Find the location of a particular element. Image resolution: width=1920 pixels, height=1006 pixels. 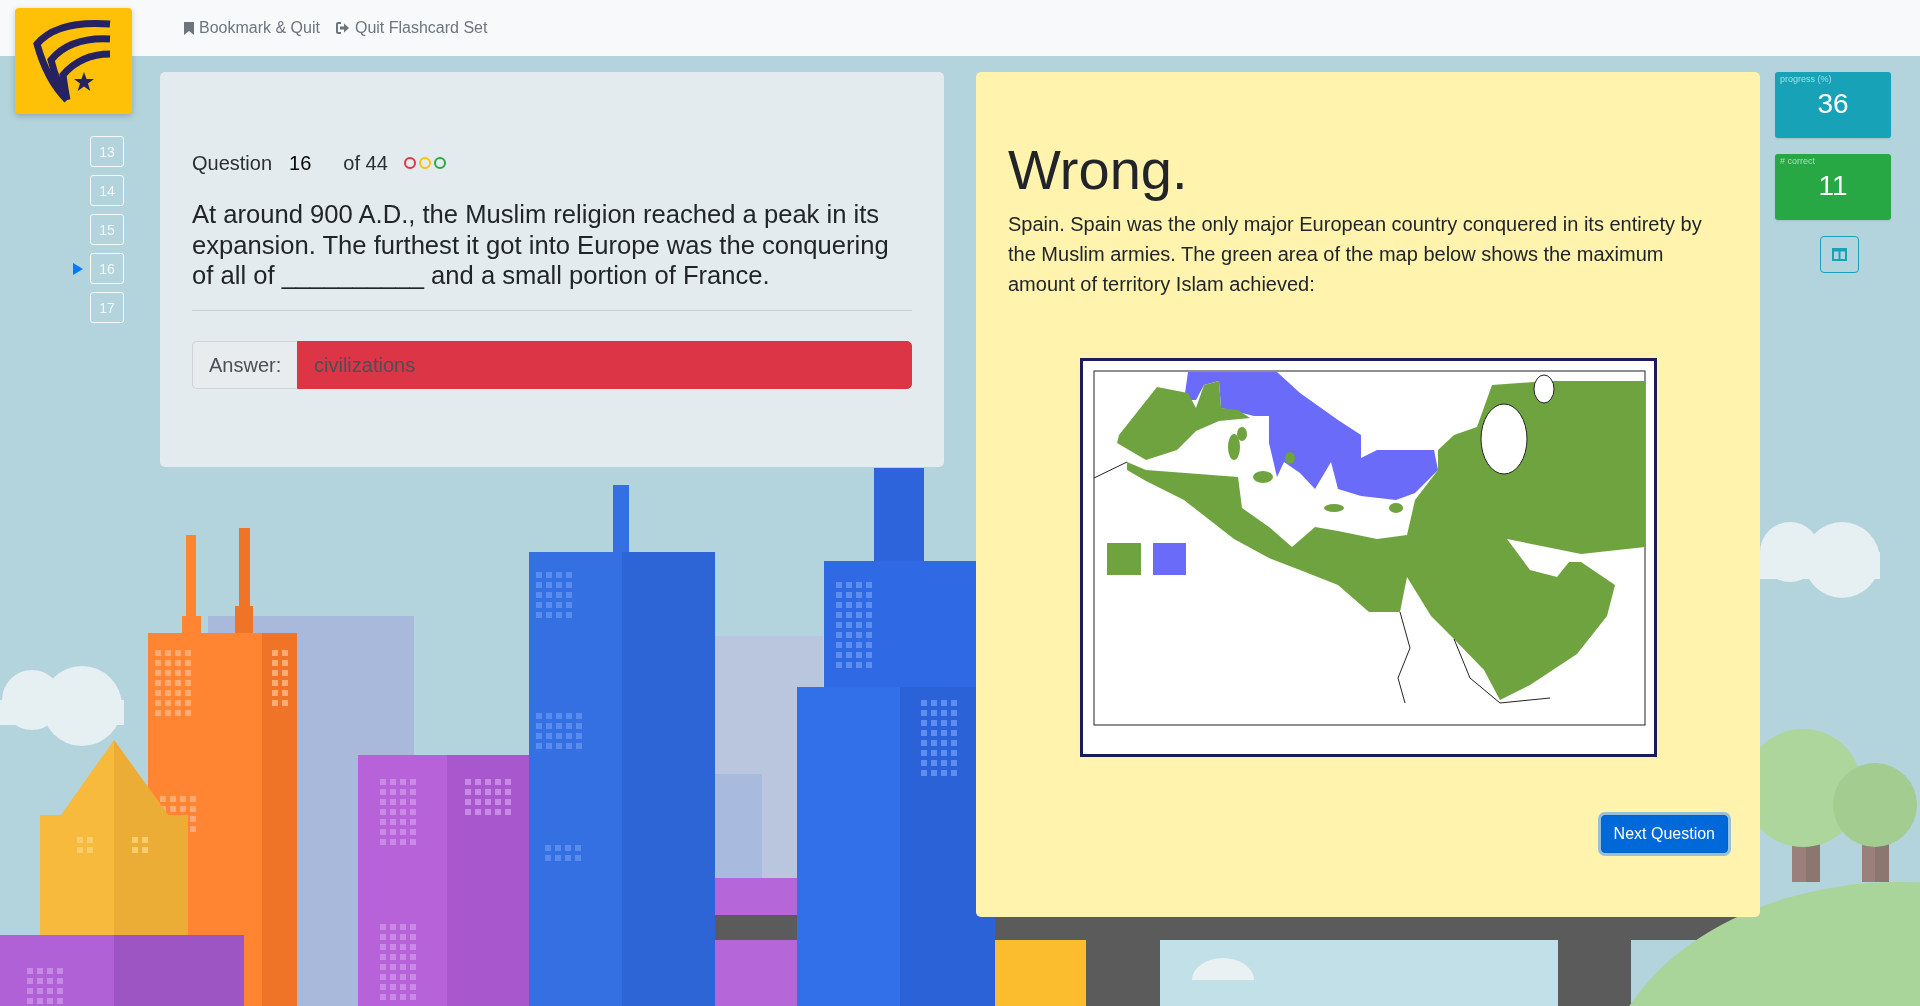

columns-icon is located at coordinates (1839, 254).